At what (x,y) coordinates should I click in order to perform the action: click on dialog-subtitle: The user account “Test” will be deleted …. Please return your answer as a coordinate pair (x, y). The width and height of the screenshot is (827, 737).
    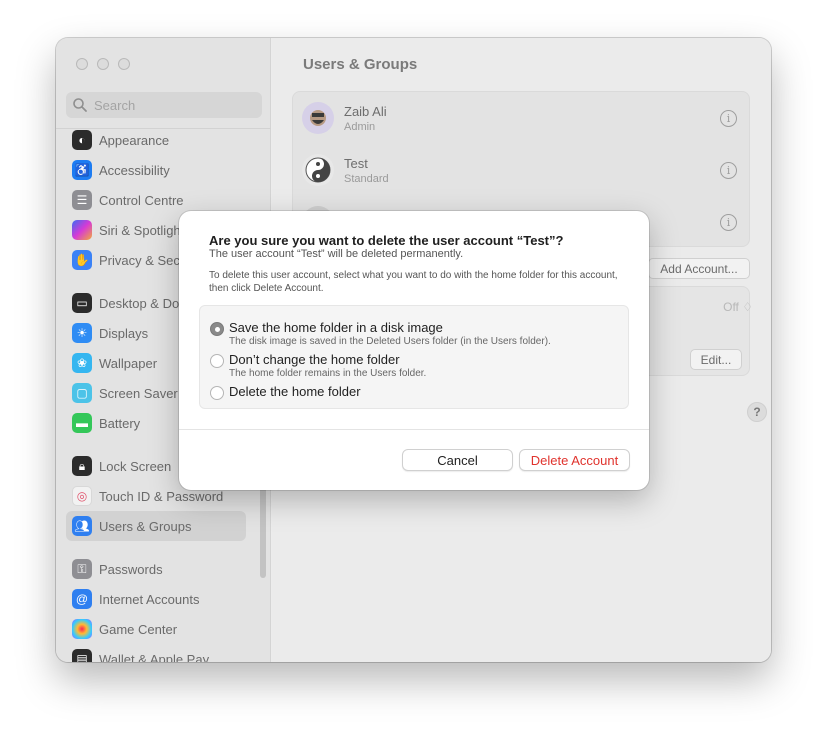
    Looking at the image, I should click on (336, 254).